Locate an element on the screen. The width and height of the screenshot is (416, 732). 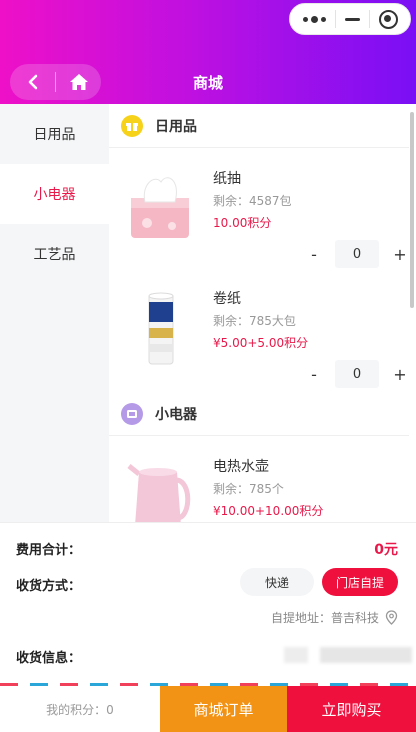
total-label: 费用合计： is located at coordinates (49, 550).